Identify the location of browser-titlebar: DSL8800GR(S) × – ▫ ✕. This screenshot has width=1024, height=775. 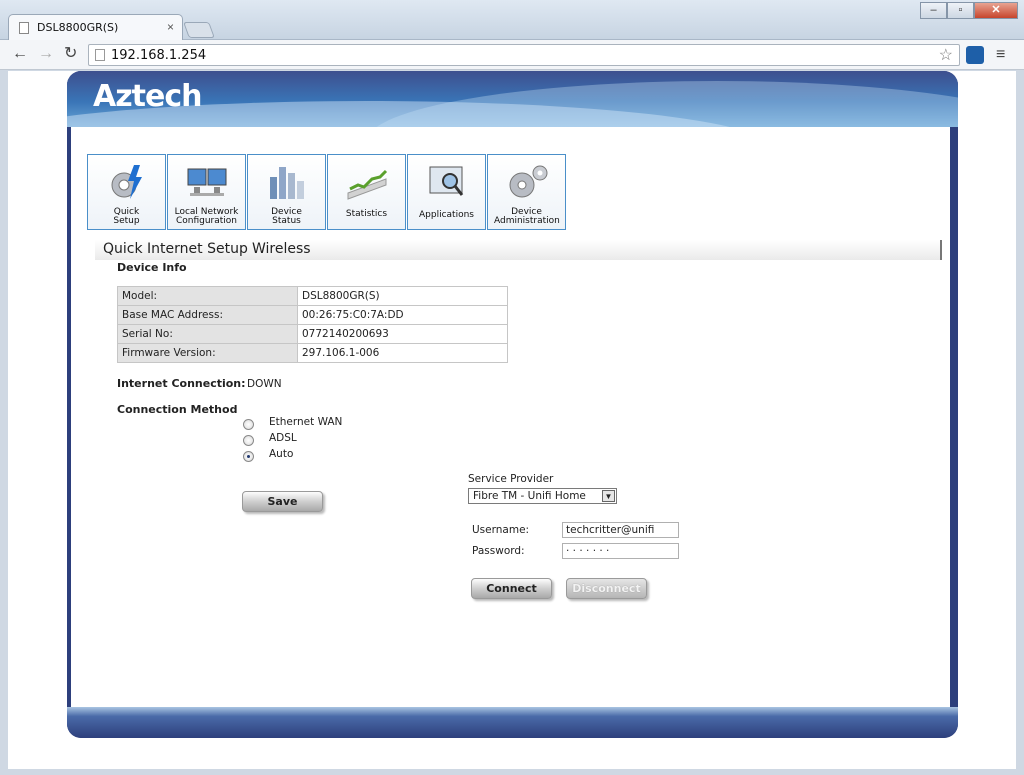
(512, 20).